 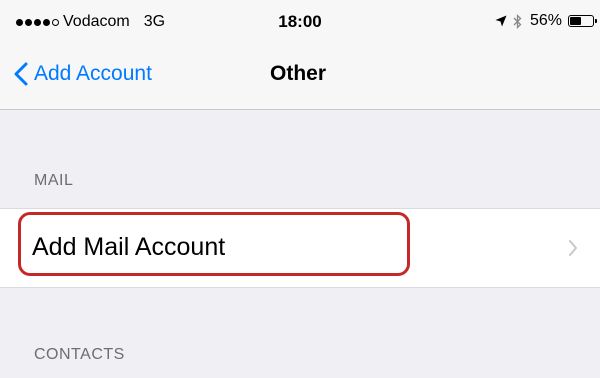 What do you see at coordinates (300, 20) in the screenshot?
I see `status-bar: Vodacom 3G 18:00 56%` at bounding box center [300, 20].